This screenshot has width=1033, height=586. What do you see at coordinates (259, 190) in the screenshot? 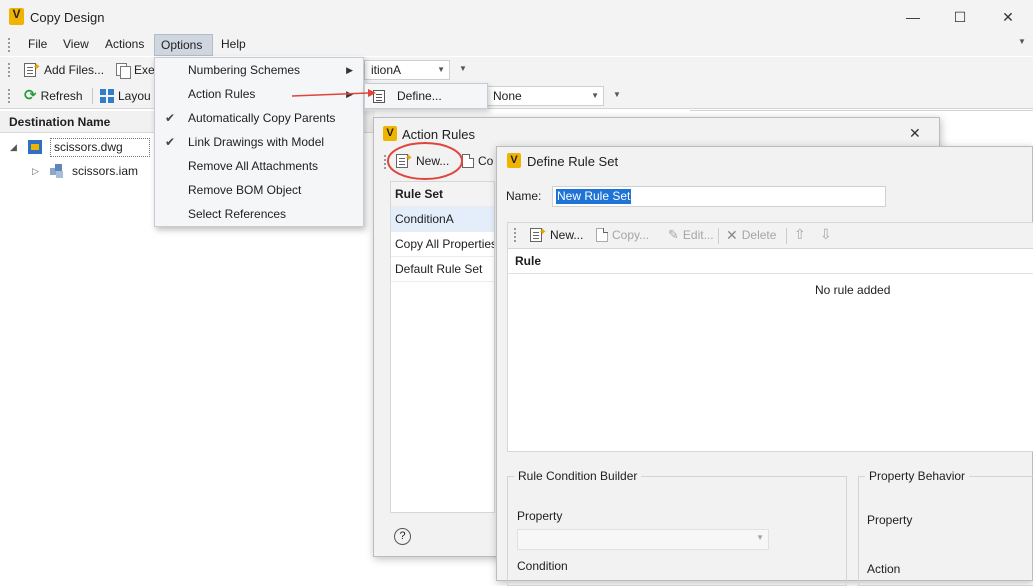
I see `menu-remove-bom: Remove BOM Object` at bounding box center [259, 190].